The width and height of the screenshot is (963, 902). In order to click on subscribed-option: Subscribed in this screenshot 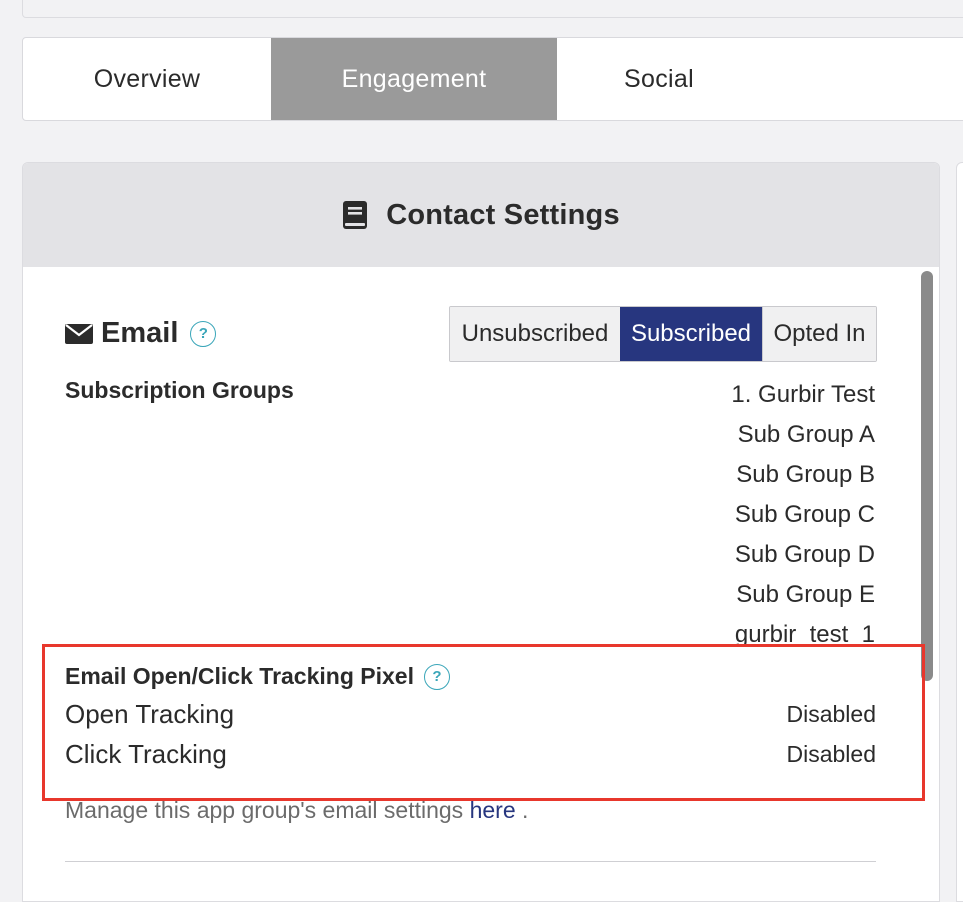, I will do `click(691, 334)`.